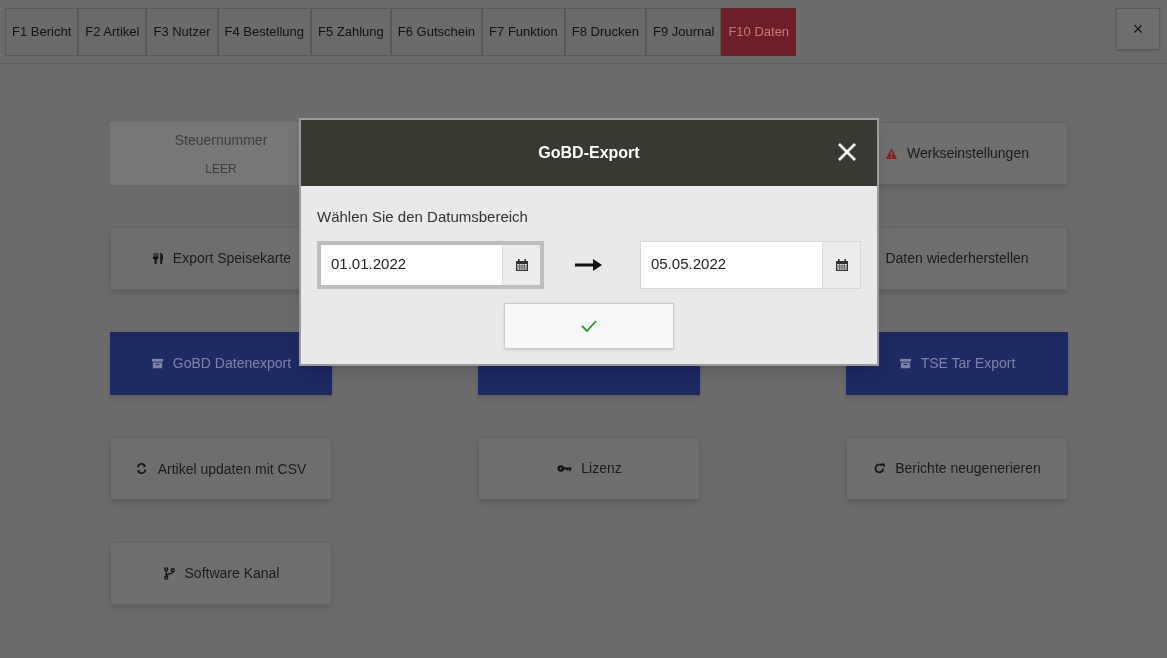  What do you see at coordinates (589, 325) in the screenshot?
I see `check-icon` at bounding box center [589, 325].